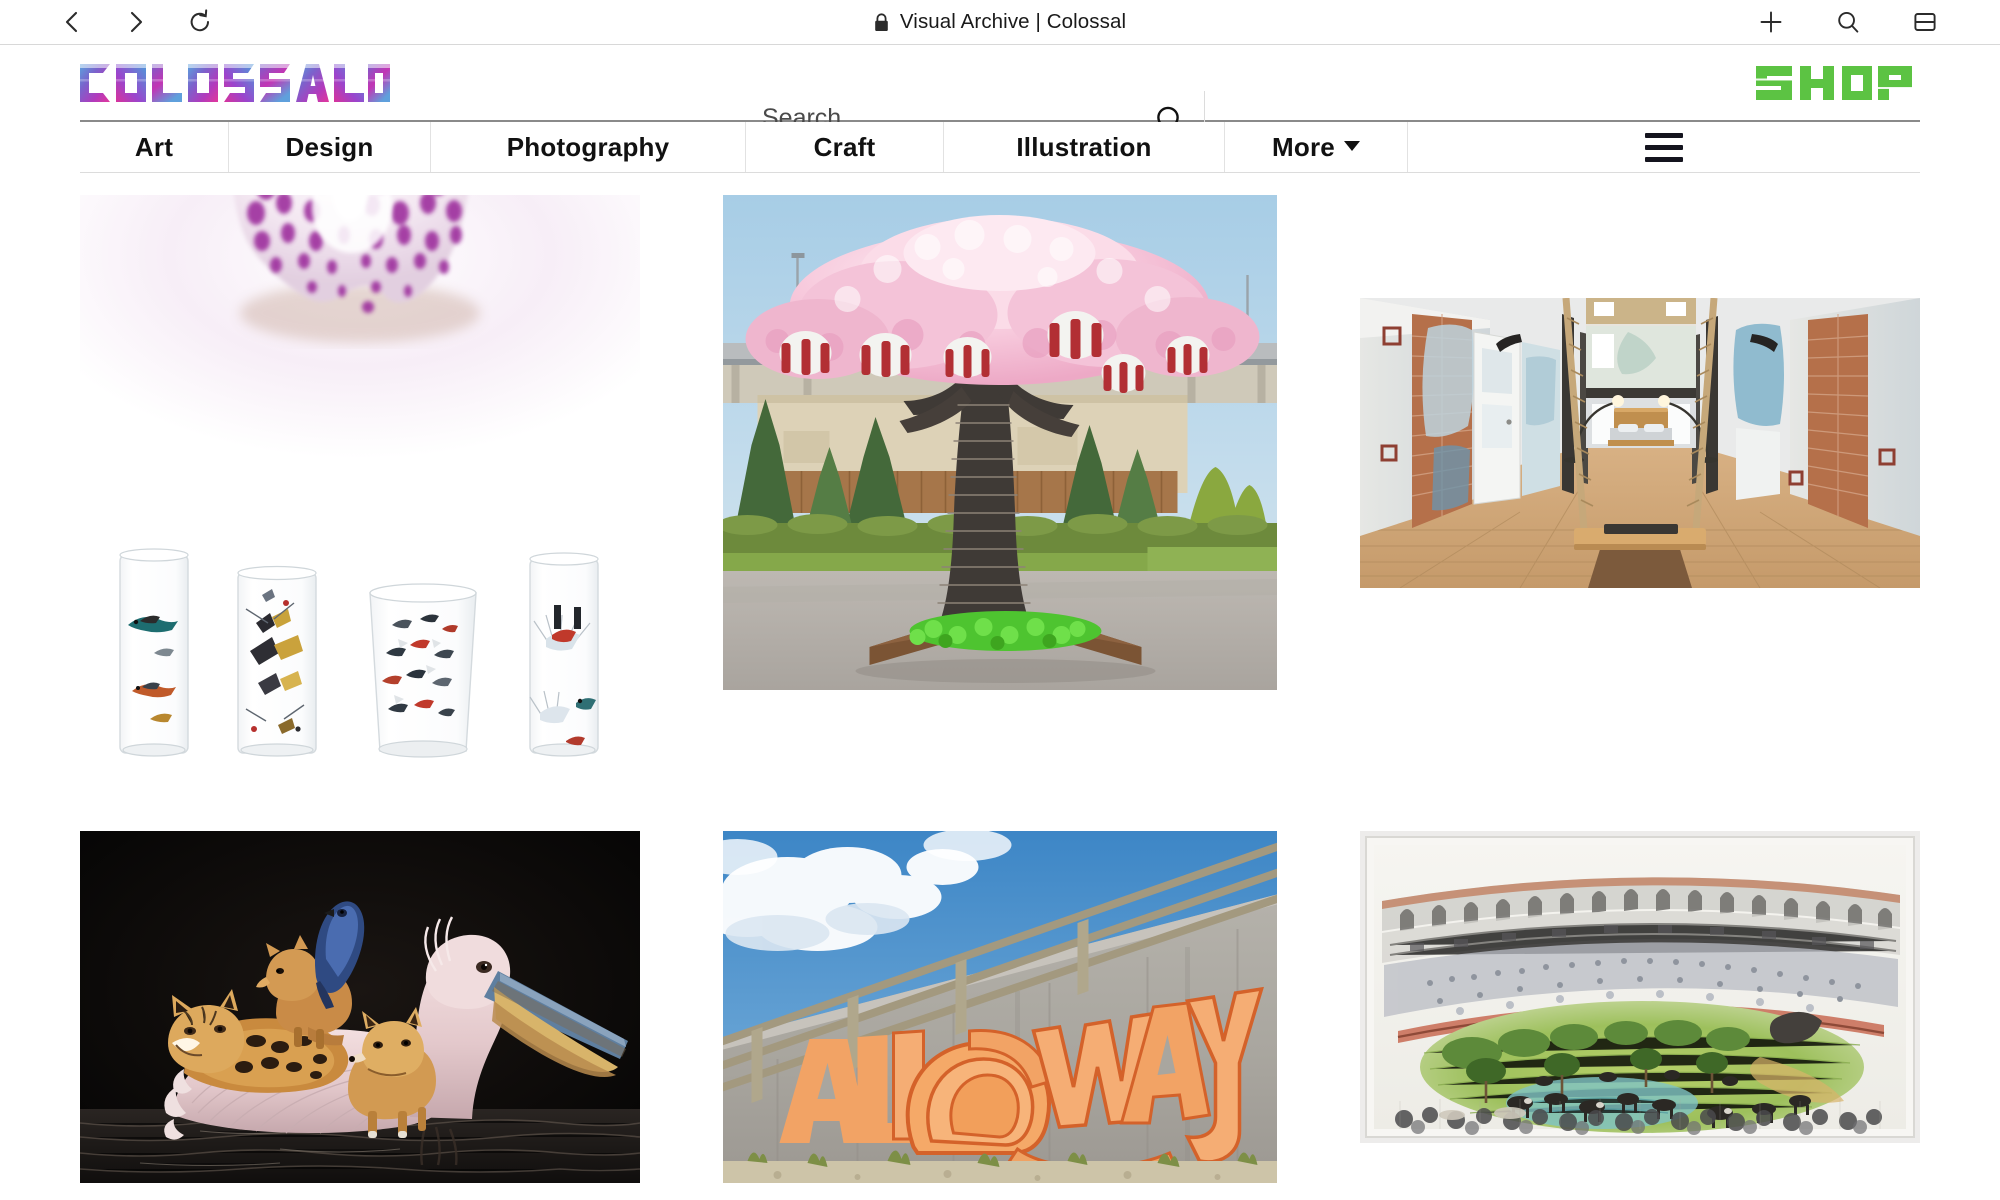  Describe the element at coordinates (136, 22) in the screenshot. I see `forward-button` at that location.